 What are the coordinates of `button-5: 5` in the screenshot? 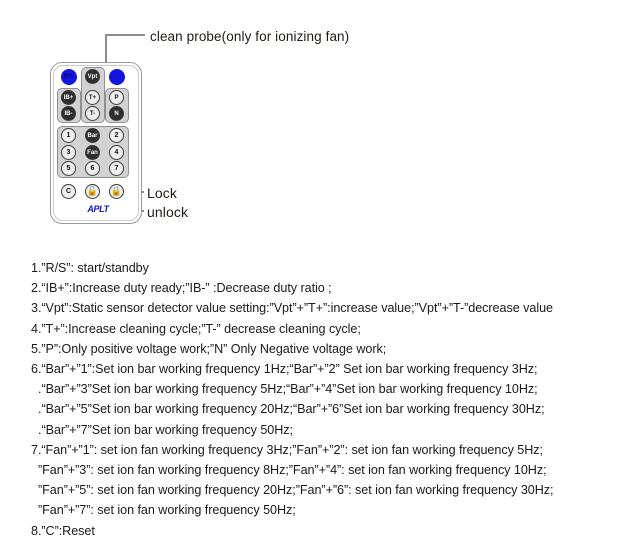 It's located at (68, 168).